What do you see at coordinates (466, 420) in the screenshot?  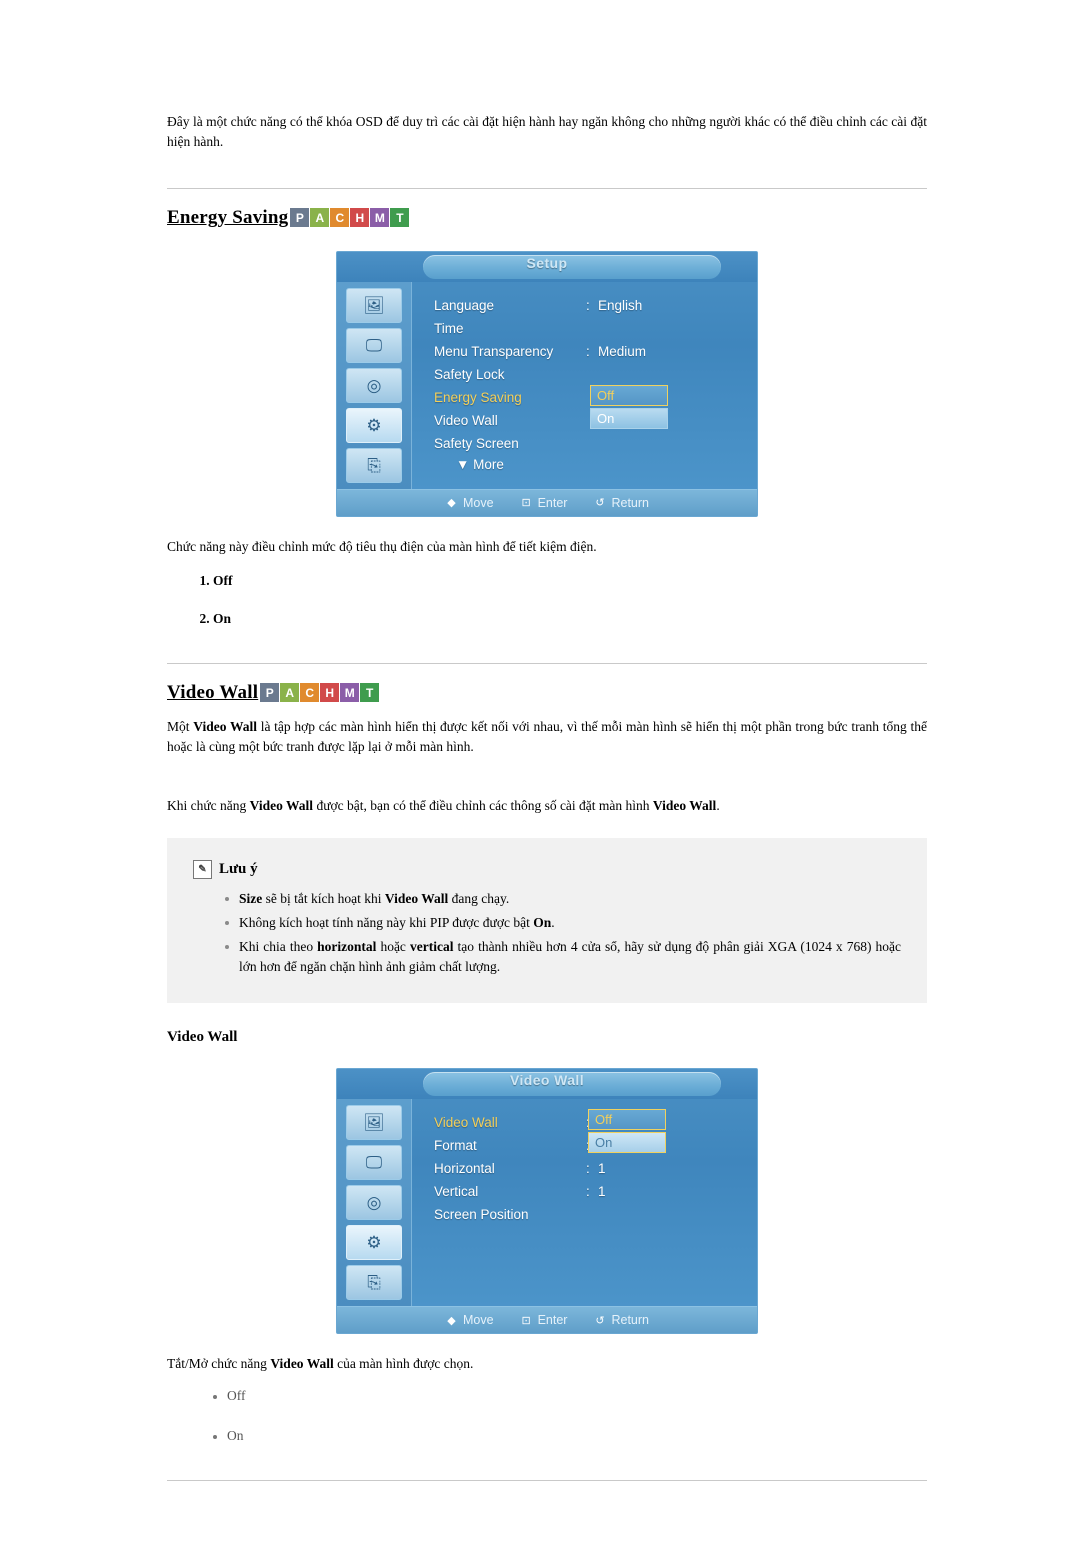 I see `osd-row-label: Video Wall` at bounding box center [466, 420].